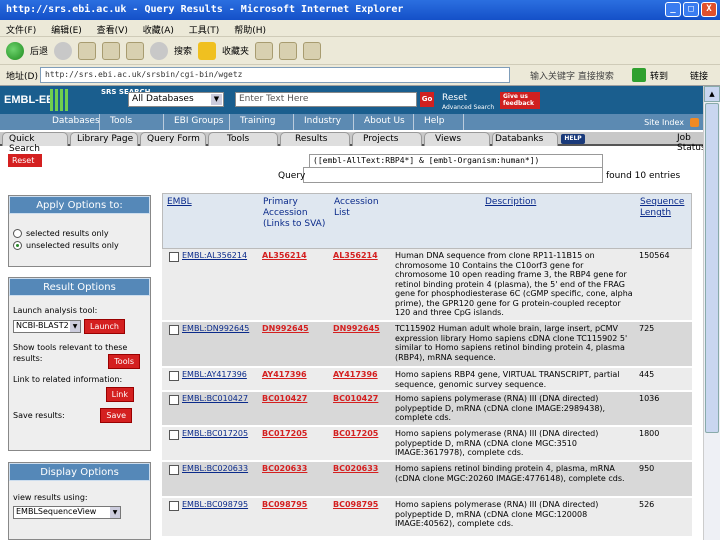  I want to click on history-icon, so click(264, 50).